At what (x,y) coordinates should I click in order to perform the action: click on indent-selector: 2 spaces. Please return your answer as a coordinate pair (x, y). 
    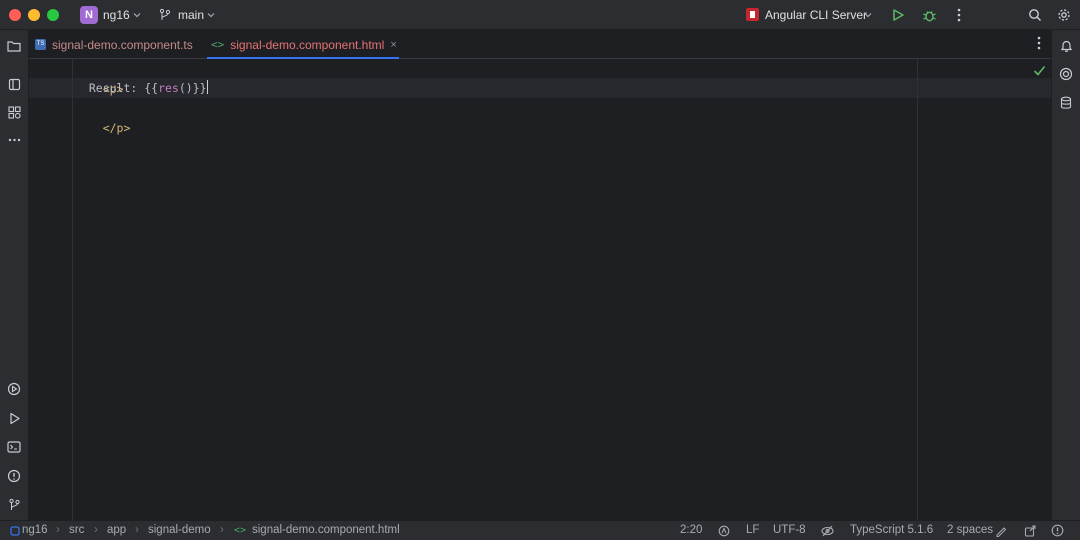
    Looking at the image, I should click on (970, 530).